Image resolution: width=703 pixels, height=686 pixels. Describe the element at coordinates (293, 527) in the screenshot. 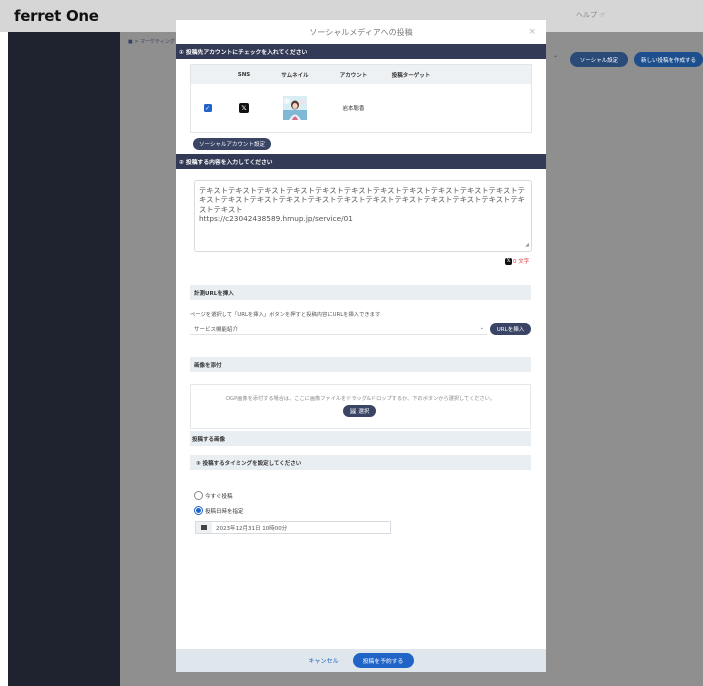

I see `datetime-field: 2023年12月31日 10時00分` at that location.